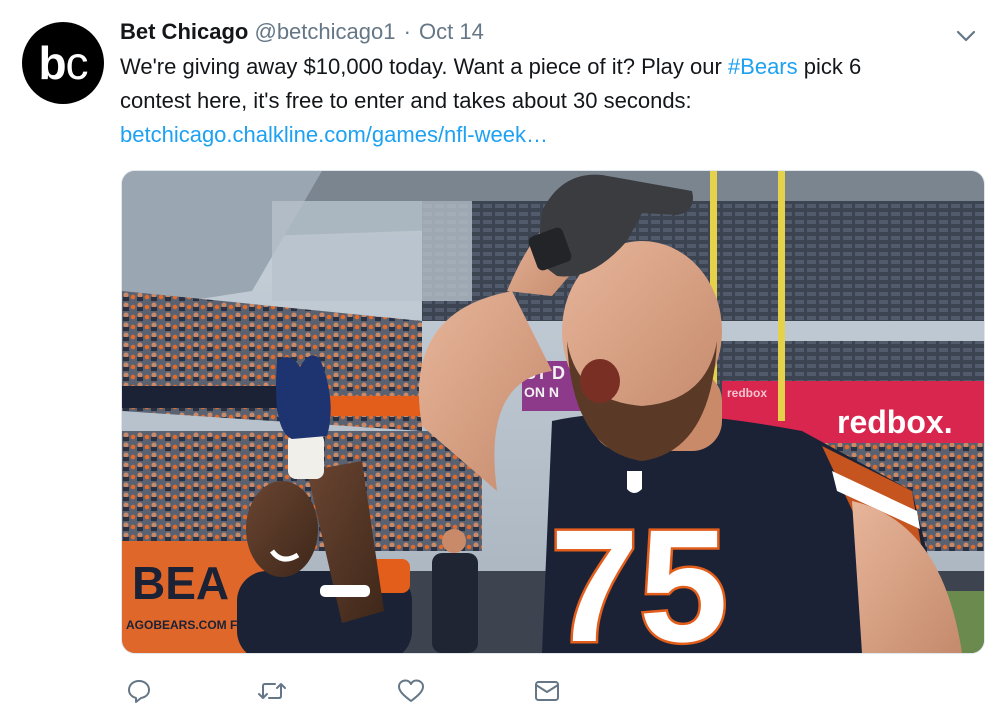 The height and width of the screenshot is (720, 1002). What do you see at coordinates (139, 691) in the screenshot?
I see `reply-icon` at bounding box center [139, 691].